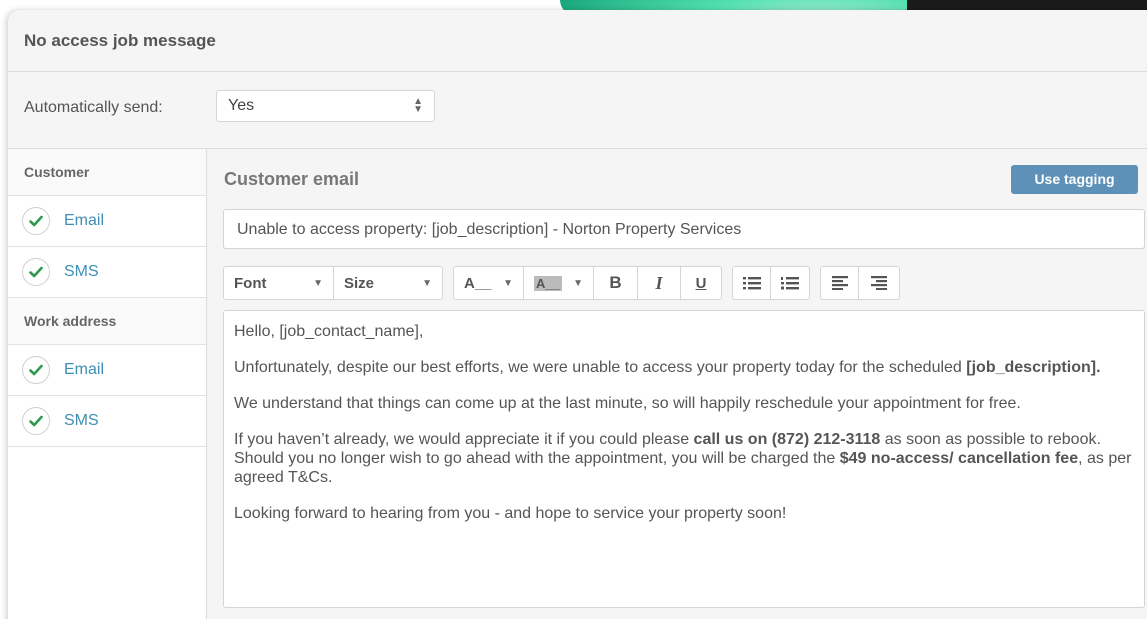  What do you see at coordinates (418, 105) in the screenshot?
I see `select-arrows-icon: ▲ ▼` at bounding box center [418, 105].